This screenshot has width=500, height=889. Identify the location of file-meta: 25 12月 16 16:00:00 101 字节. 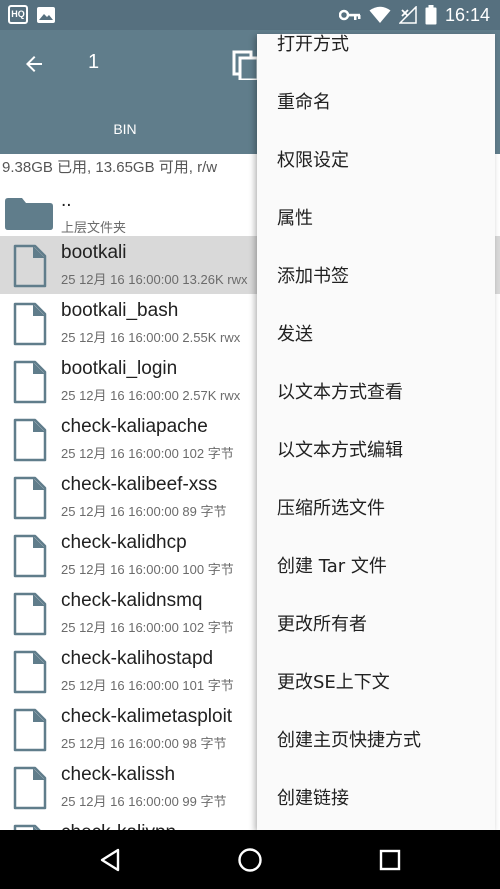
(147, 685).